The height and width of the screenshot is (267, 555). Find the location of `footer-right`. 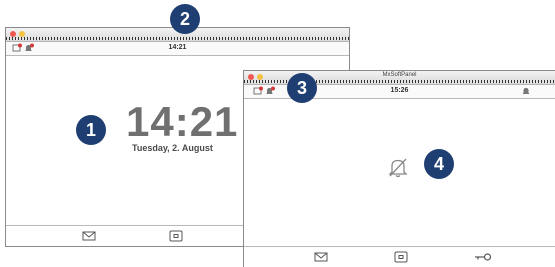

footer-right is located at coordinates (399, 256).